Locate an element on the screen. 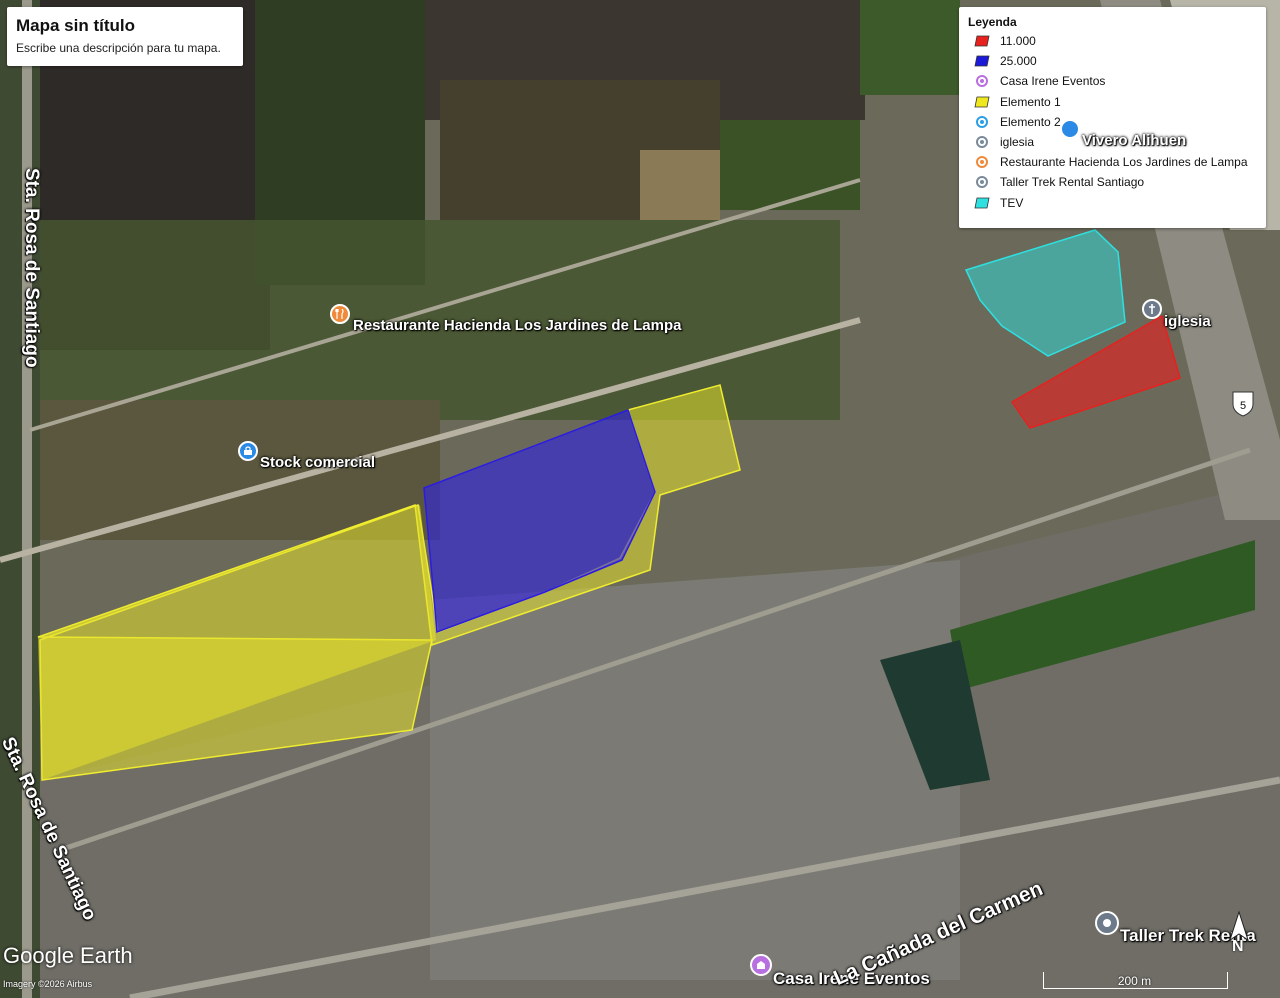 The image size is (1280, 998). church-pin-icon is located at coordinates (1152, 309).